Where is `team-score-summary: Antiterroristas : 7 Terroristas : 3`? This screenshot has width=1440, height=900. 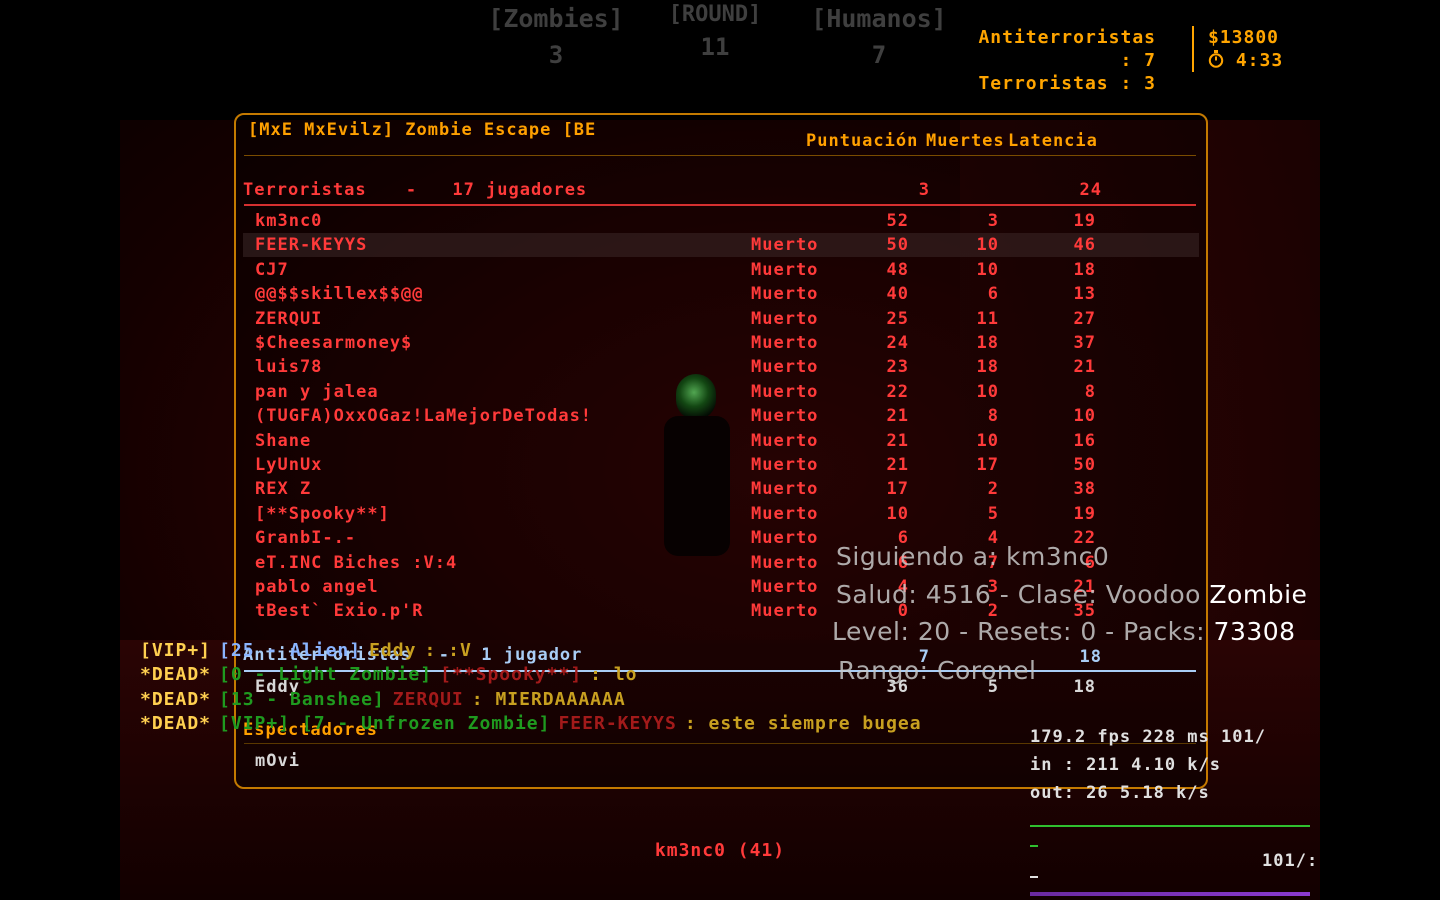
team-score-summary: Antiterroristas : 7 Terroristas : 3 is located at coordinates (1058, 60).